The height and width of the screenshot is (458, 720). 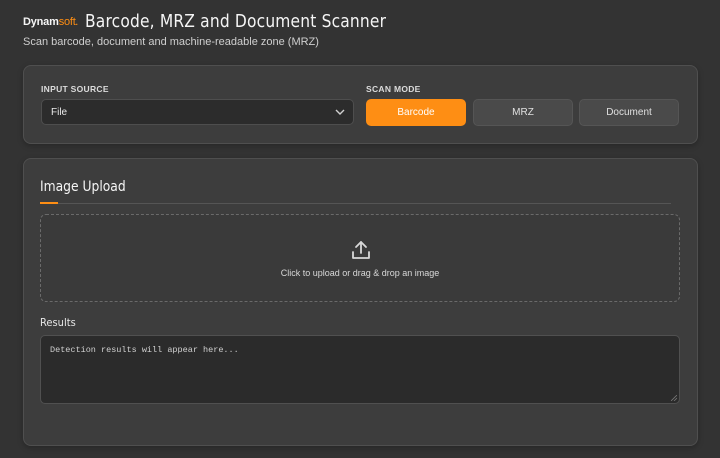 I want to click on dynamsoft-logo: Dynamsoft., so click(x=50, y=22).